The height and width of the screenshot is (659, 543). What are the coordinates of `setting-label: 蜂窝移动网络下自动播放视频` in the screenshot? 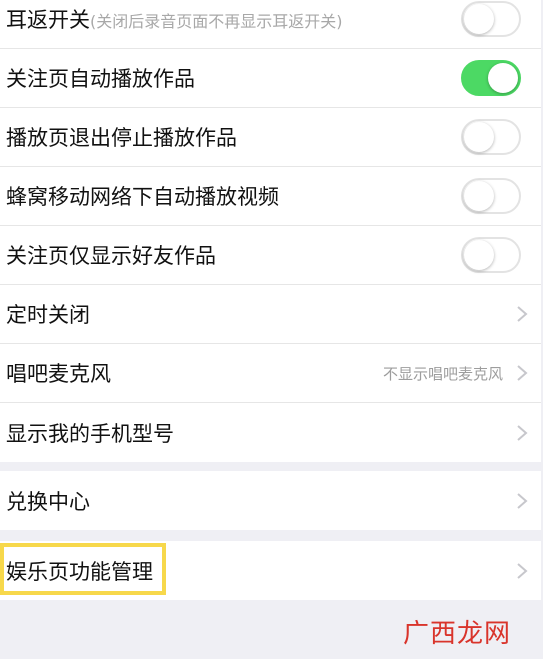 It's located at (142, 197).